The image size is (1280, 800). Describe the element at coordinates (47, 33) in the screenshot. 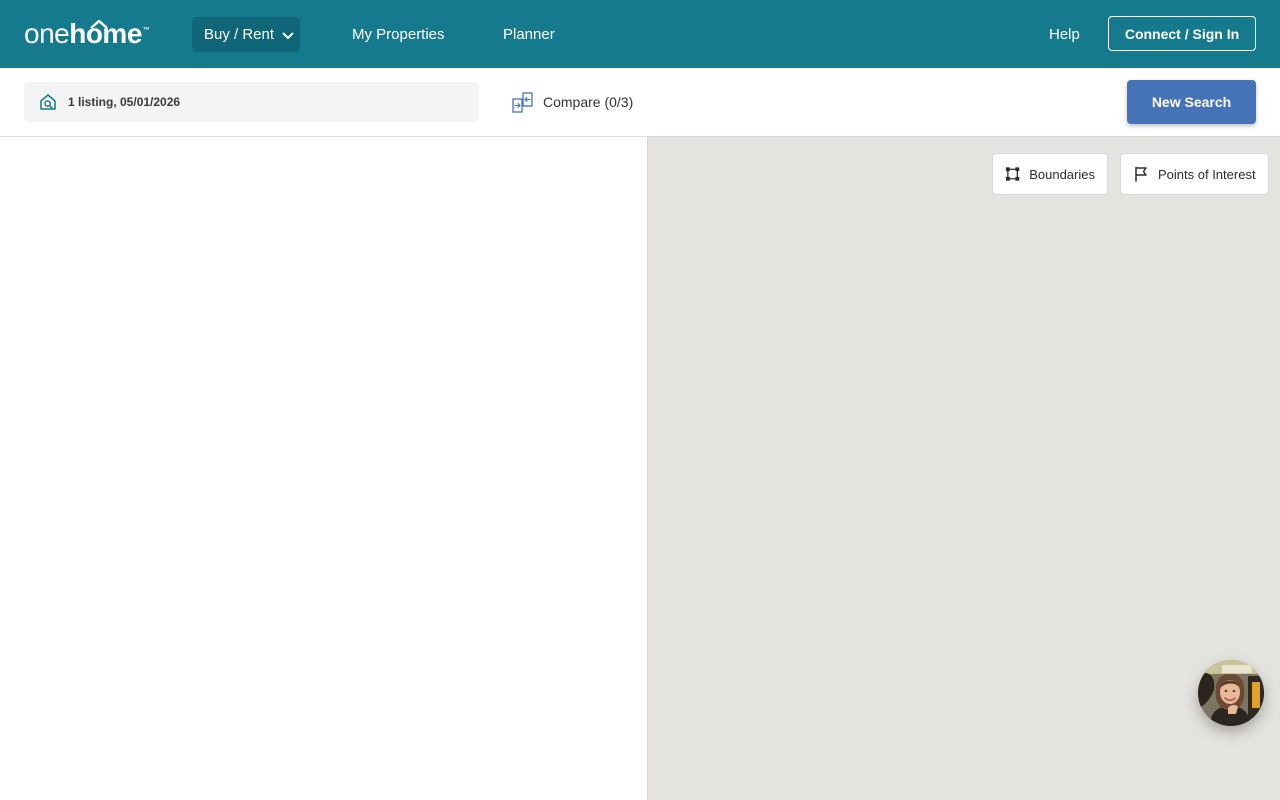

I see `logo-text-one: one` at that location.